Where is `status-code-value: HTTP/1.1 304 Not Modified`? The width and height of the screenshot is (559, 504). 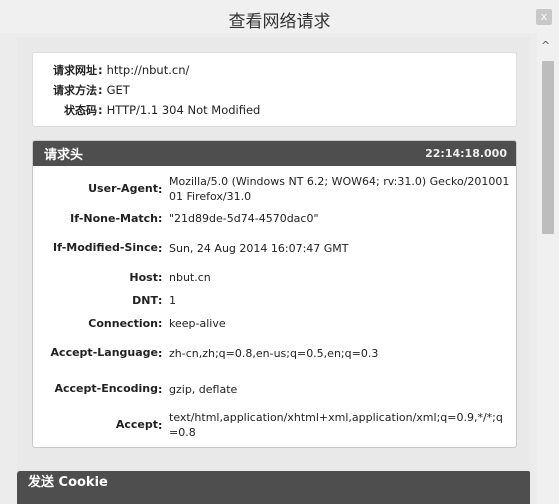
status-code-value: HTTP/1.1 304 Not Modified is located at coordinates (183, 110).